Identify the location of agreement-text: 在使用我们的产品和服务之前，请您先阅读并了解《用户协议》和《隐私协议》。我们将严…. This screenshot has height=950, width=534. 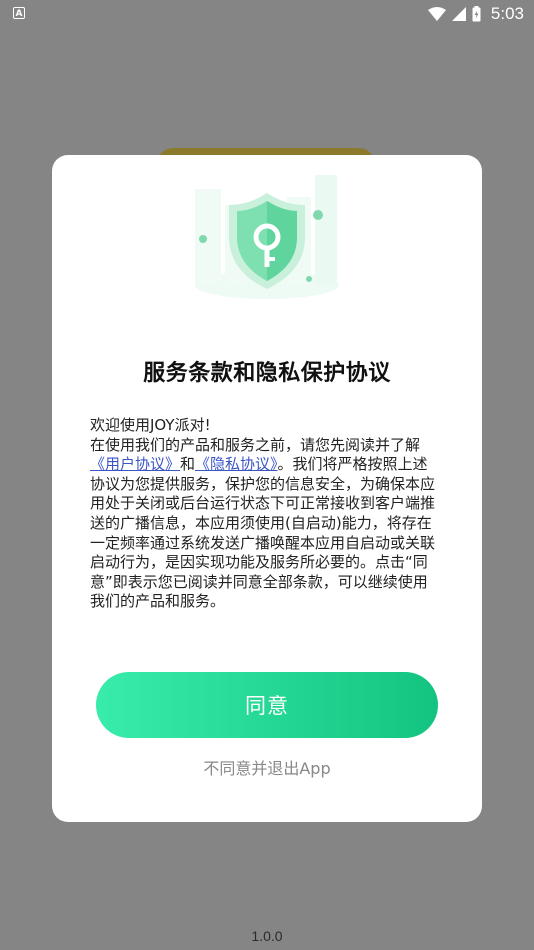
(266, 524).